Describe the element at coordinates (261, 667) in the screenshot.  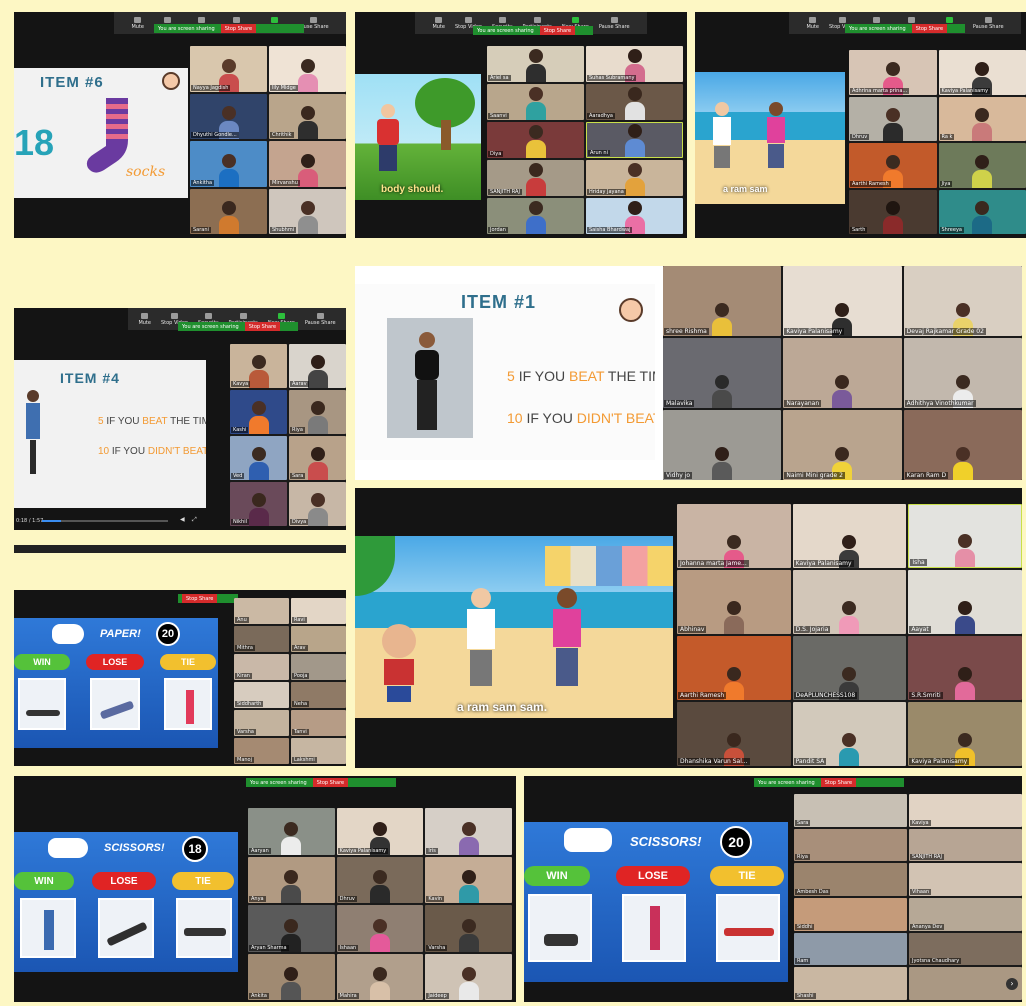
I see `participant-tile: Kiran` at that location.